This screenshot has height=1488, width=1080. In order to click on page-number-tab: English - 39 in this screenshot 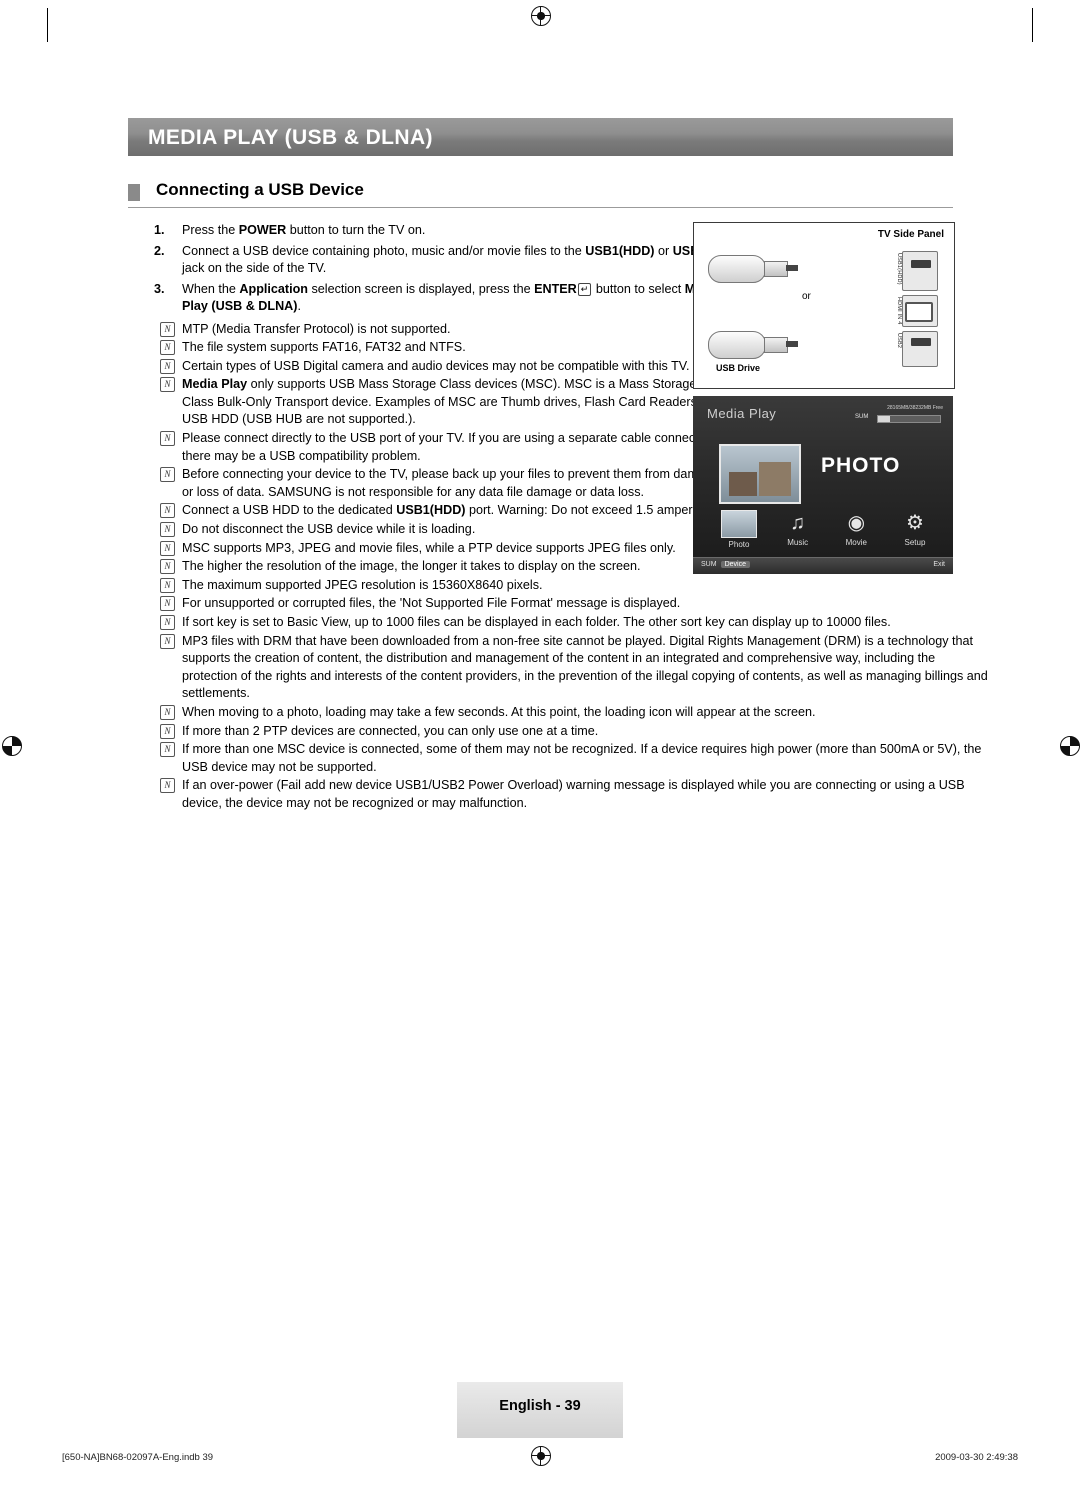, I will do `click(540, 1410)`.